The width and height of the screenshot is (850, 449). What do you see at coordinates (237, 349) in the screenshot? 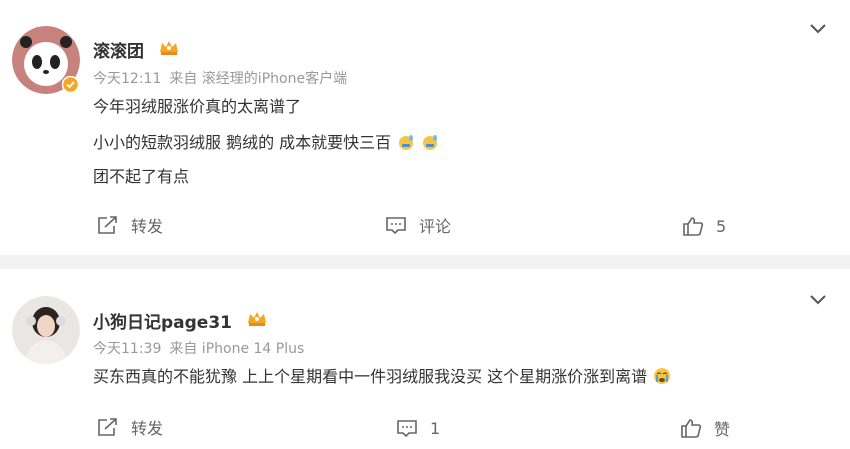
I see `post-source: 来自 iPhone 14 Plus` at bounding box center [237, 349].